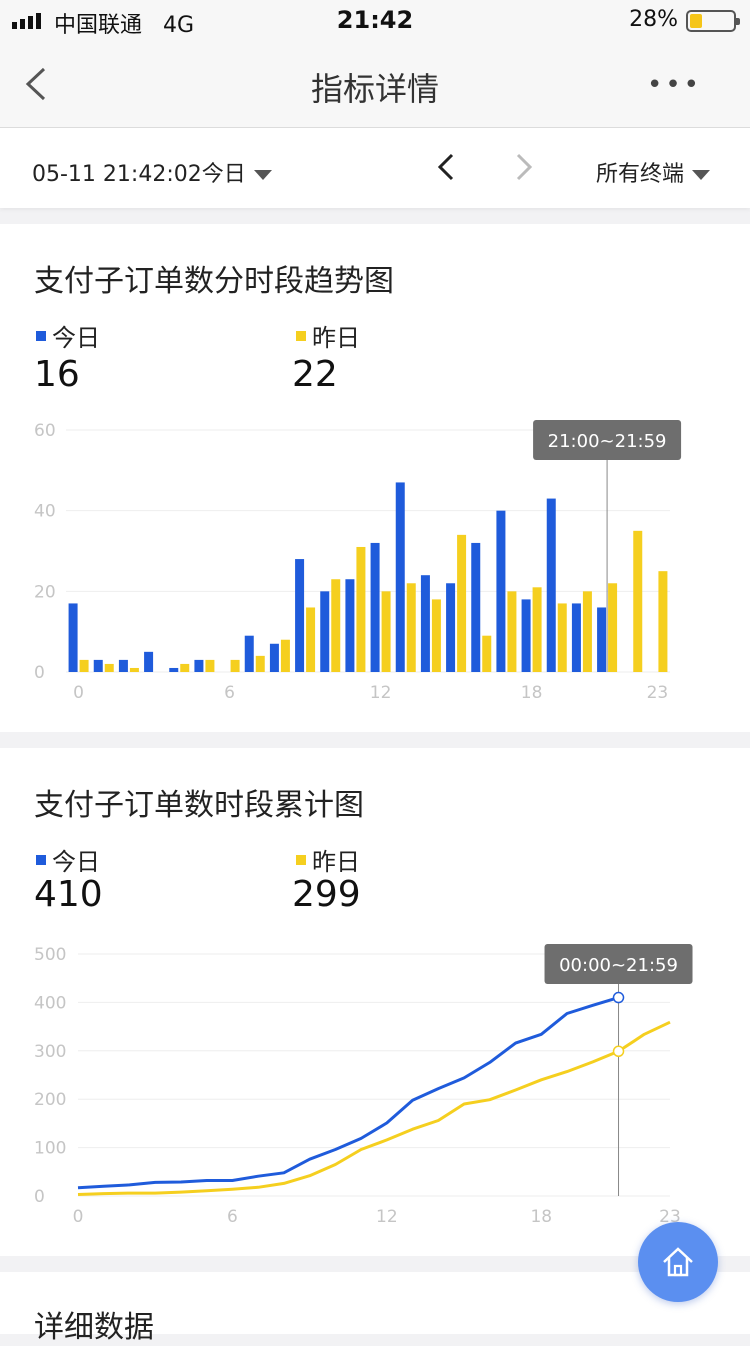  Describe the element at coordinates (50, 955) in the screenshot. I see `y-tick-label: 500` at that location.